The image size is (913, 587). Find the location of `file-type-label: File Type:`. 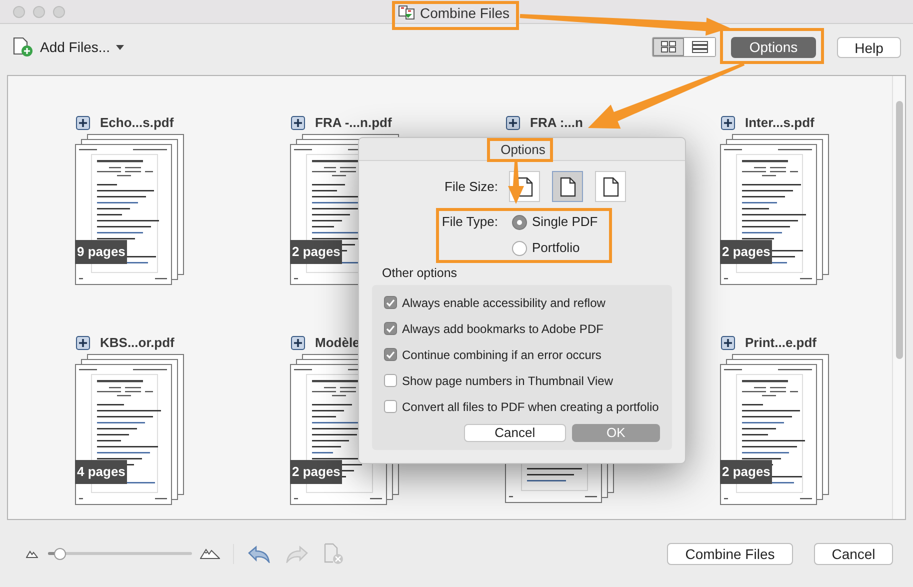

file-type-label: File Type: is located at coordinates (469, 222).